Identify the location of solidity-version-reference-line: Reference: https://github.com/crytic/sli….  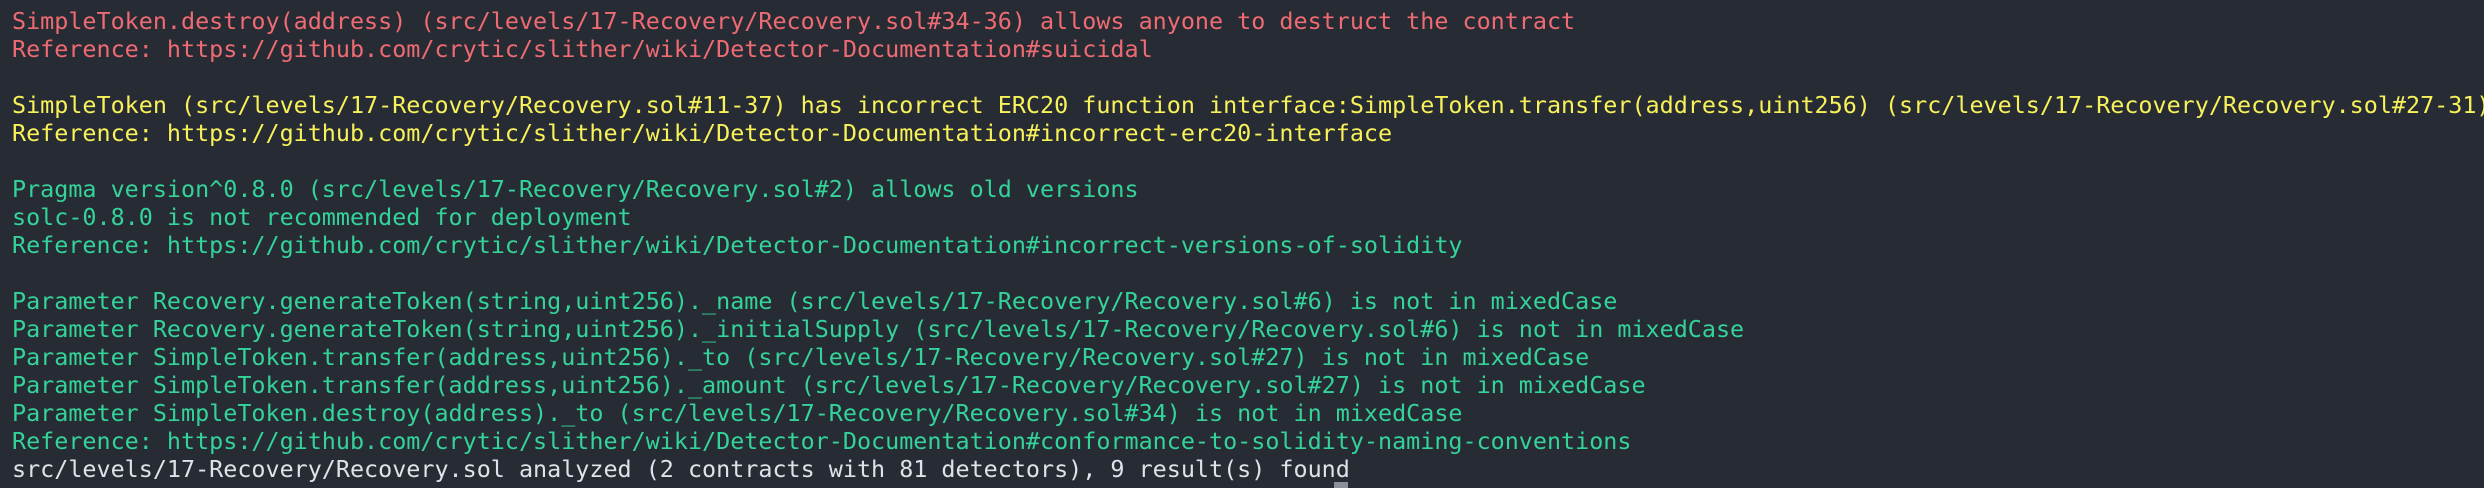
(737, 245).